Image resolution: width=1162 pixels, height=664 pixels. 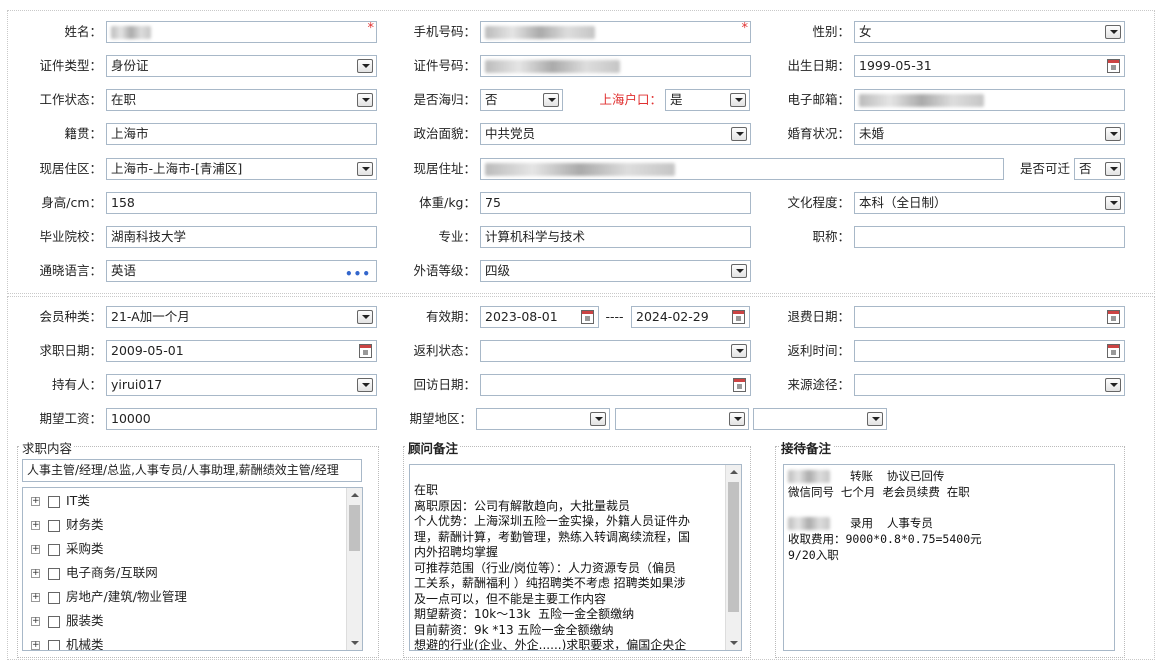 What do you see at coordinates (539, 317) in the screenshot?
I see `valid-from-input: 2023-08-01` at bounding box center [539, 317].